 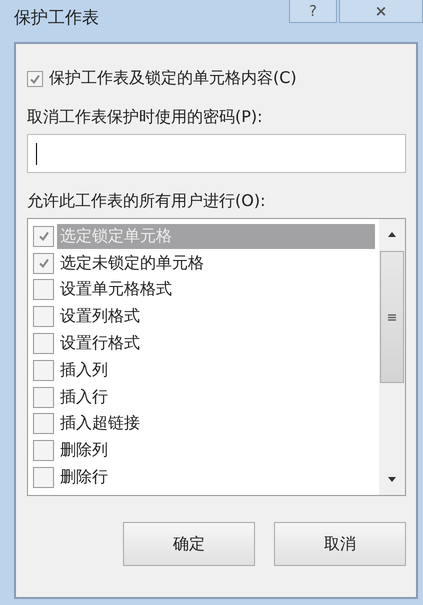 What do you see at coordinates (189, 544) in the screenshot?
I see `ok-button: 确定` at bounding box center [189, 544].